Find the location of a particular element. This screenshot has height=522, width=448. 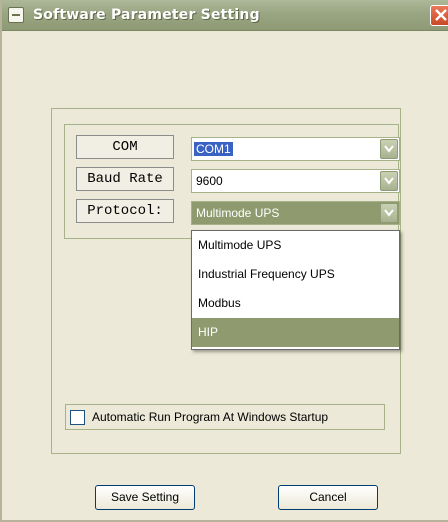

com-label: COM is located at coordinates (125, 147).